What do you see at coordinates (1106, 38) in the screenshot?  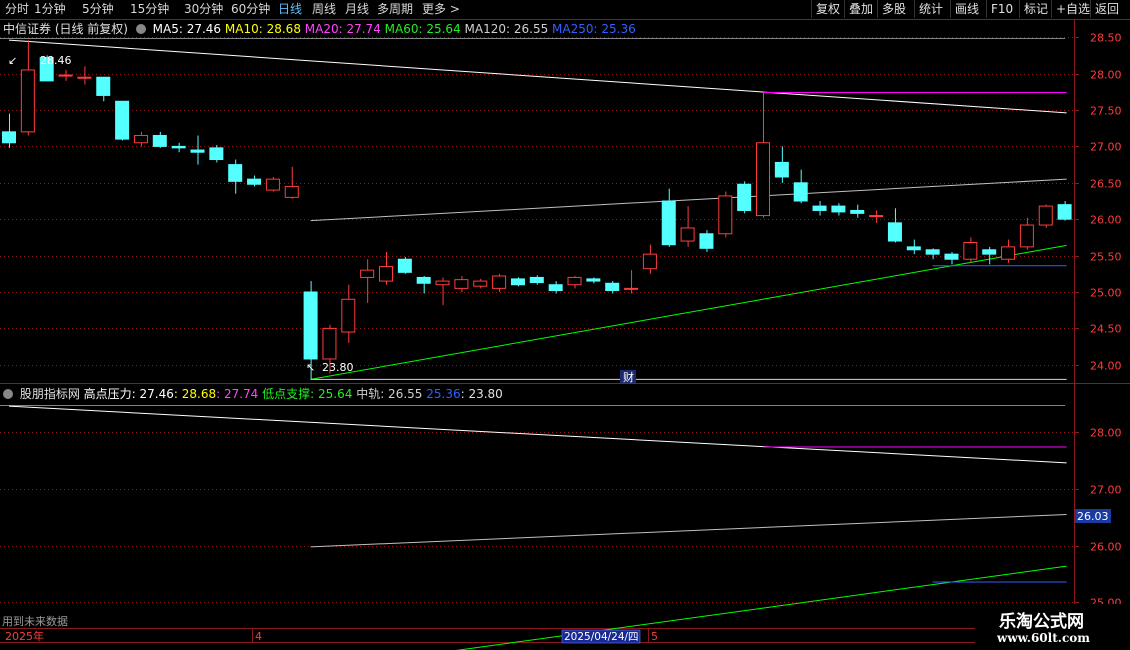 I see `price-tick-label: 28.50` at bounding box center [1106, 38].